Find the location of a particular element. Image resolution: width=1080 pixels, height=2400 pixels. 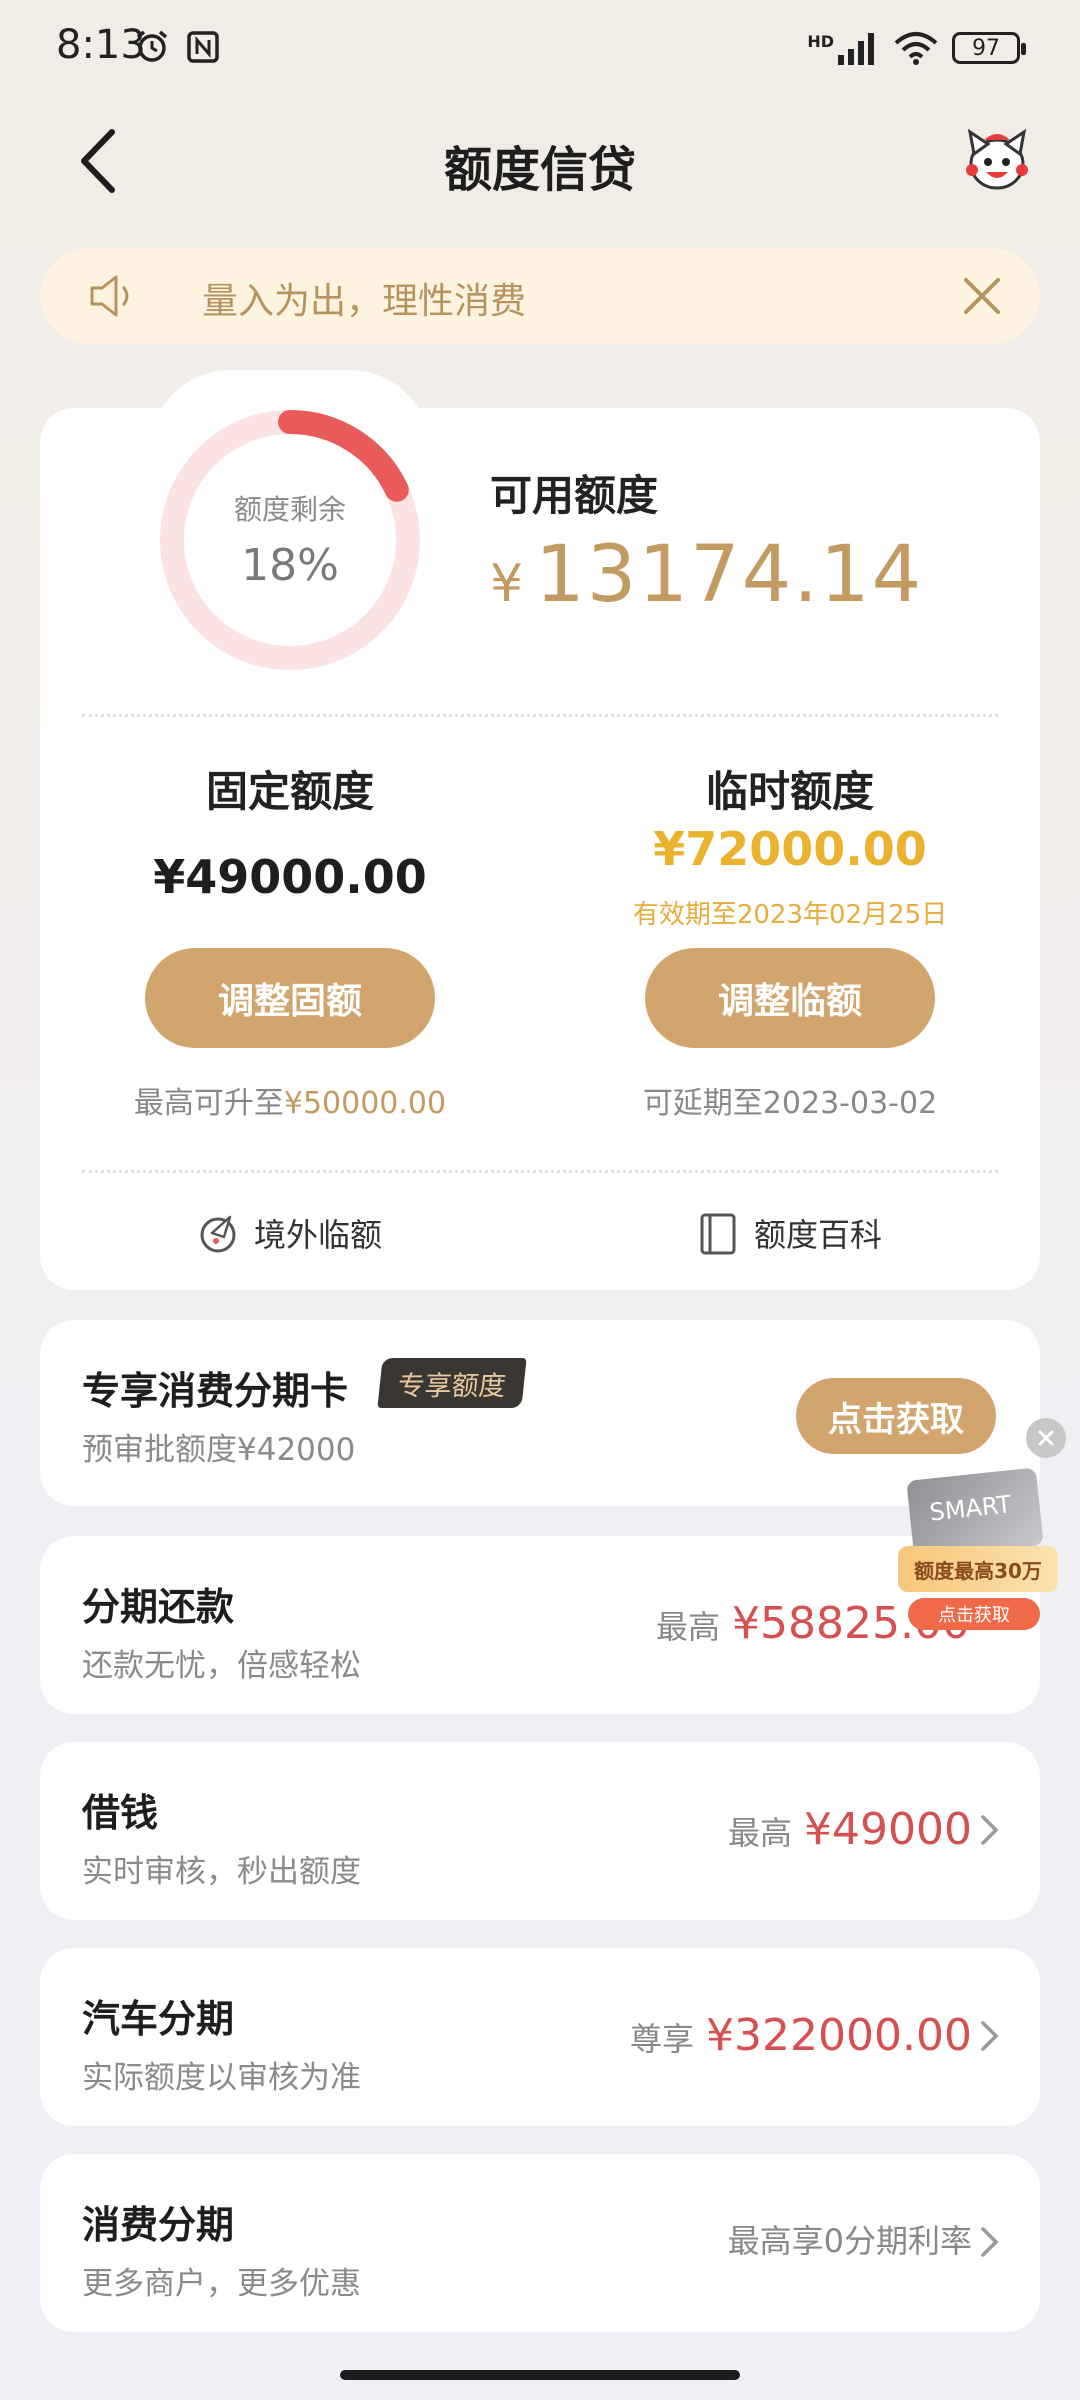

notice-bar: 量入为出，理性消费 is located at coordinates (540, 296).